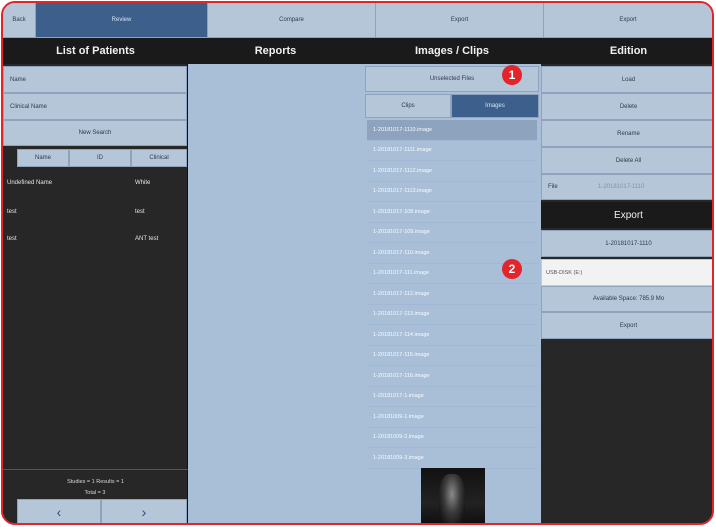 This screenshot has height=527, width=716. What do you see at coordinates (452, 192) in the screenshot?
I see `image-file-item: 1-20181017-1113.image` at bounding box center [452, 192].